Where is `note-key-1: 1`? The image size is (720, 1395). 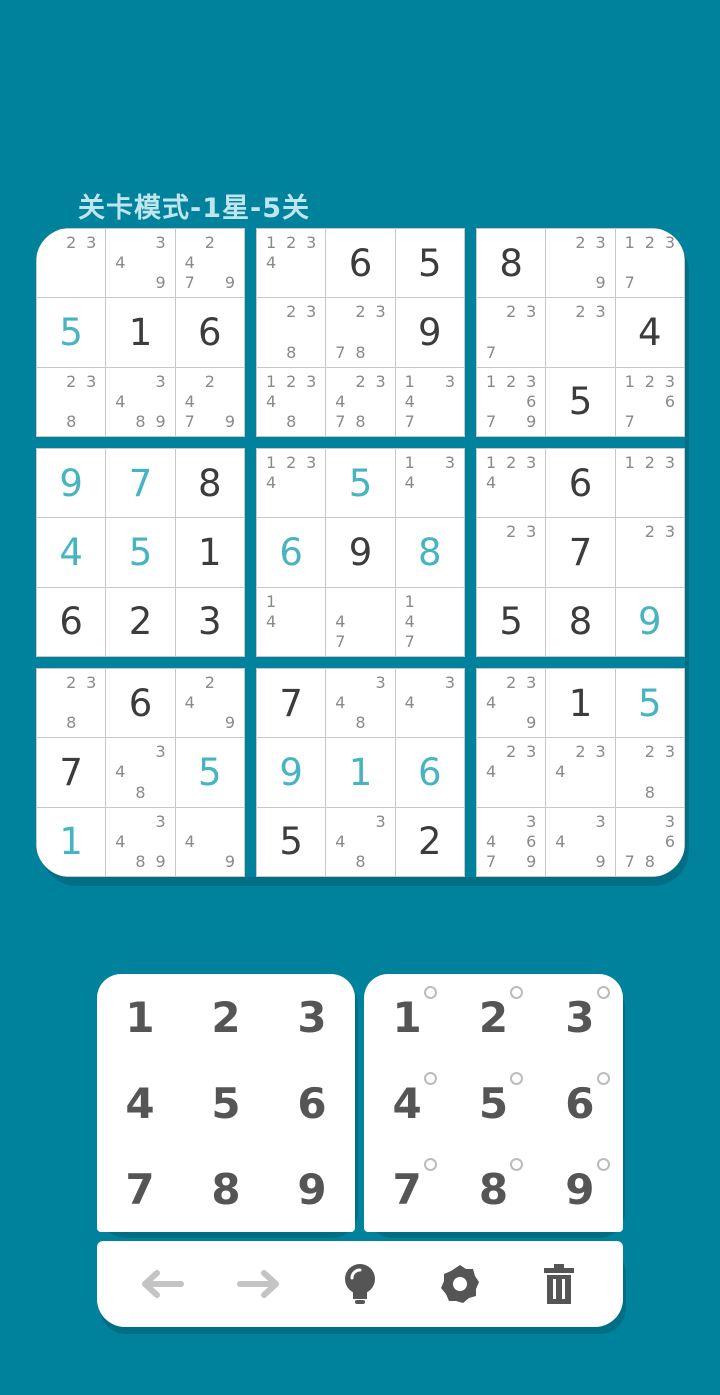
note-key-1: 1 is located at coordinates (407, 1017).